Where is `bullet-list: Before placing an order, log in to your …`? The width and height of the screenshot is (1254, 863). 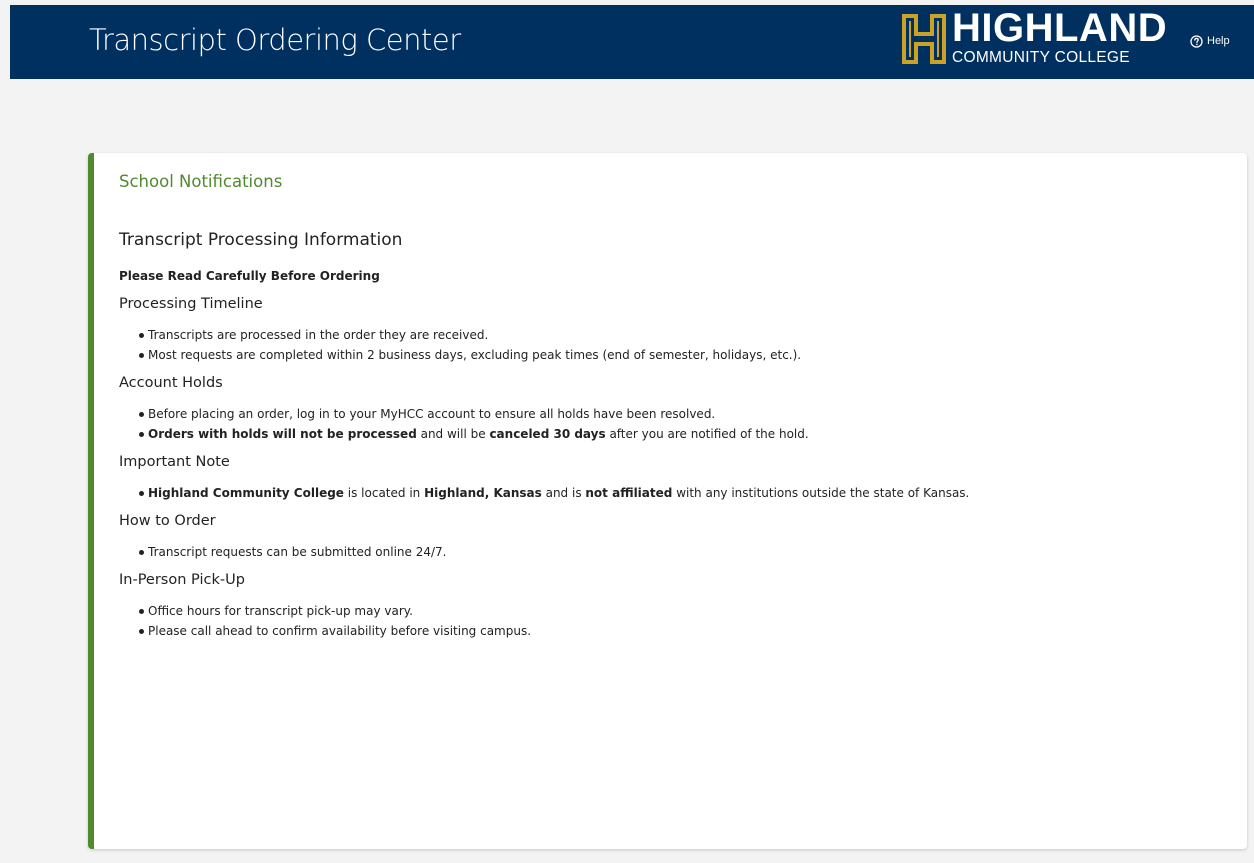
bullet-list: Before placing an order, log in to your … is located at coordinates (674, 424).